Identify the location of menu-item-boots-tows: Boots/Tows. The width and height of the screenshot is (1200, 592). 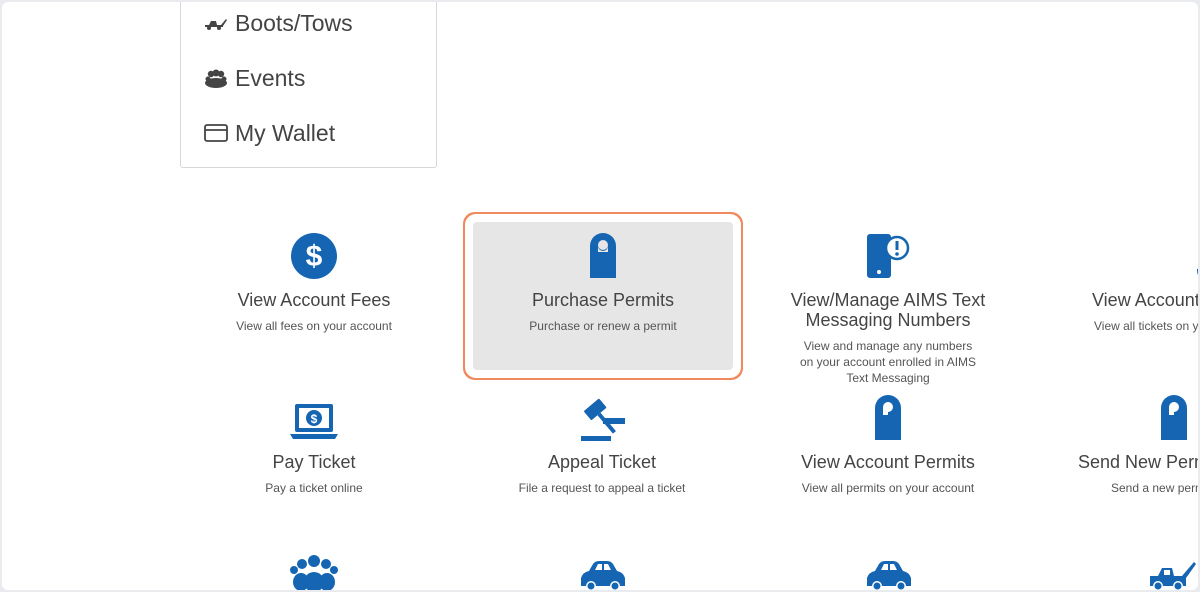
(278, 23).